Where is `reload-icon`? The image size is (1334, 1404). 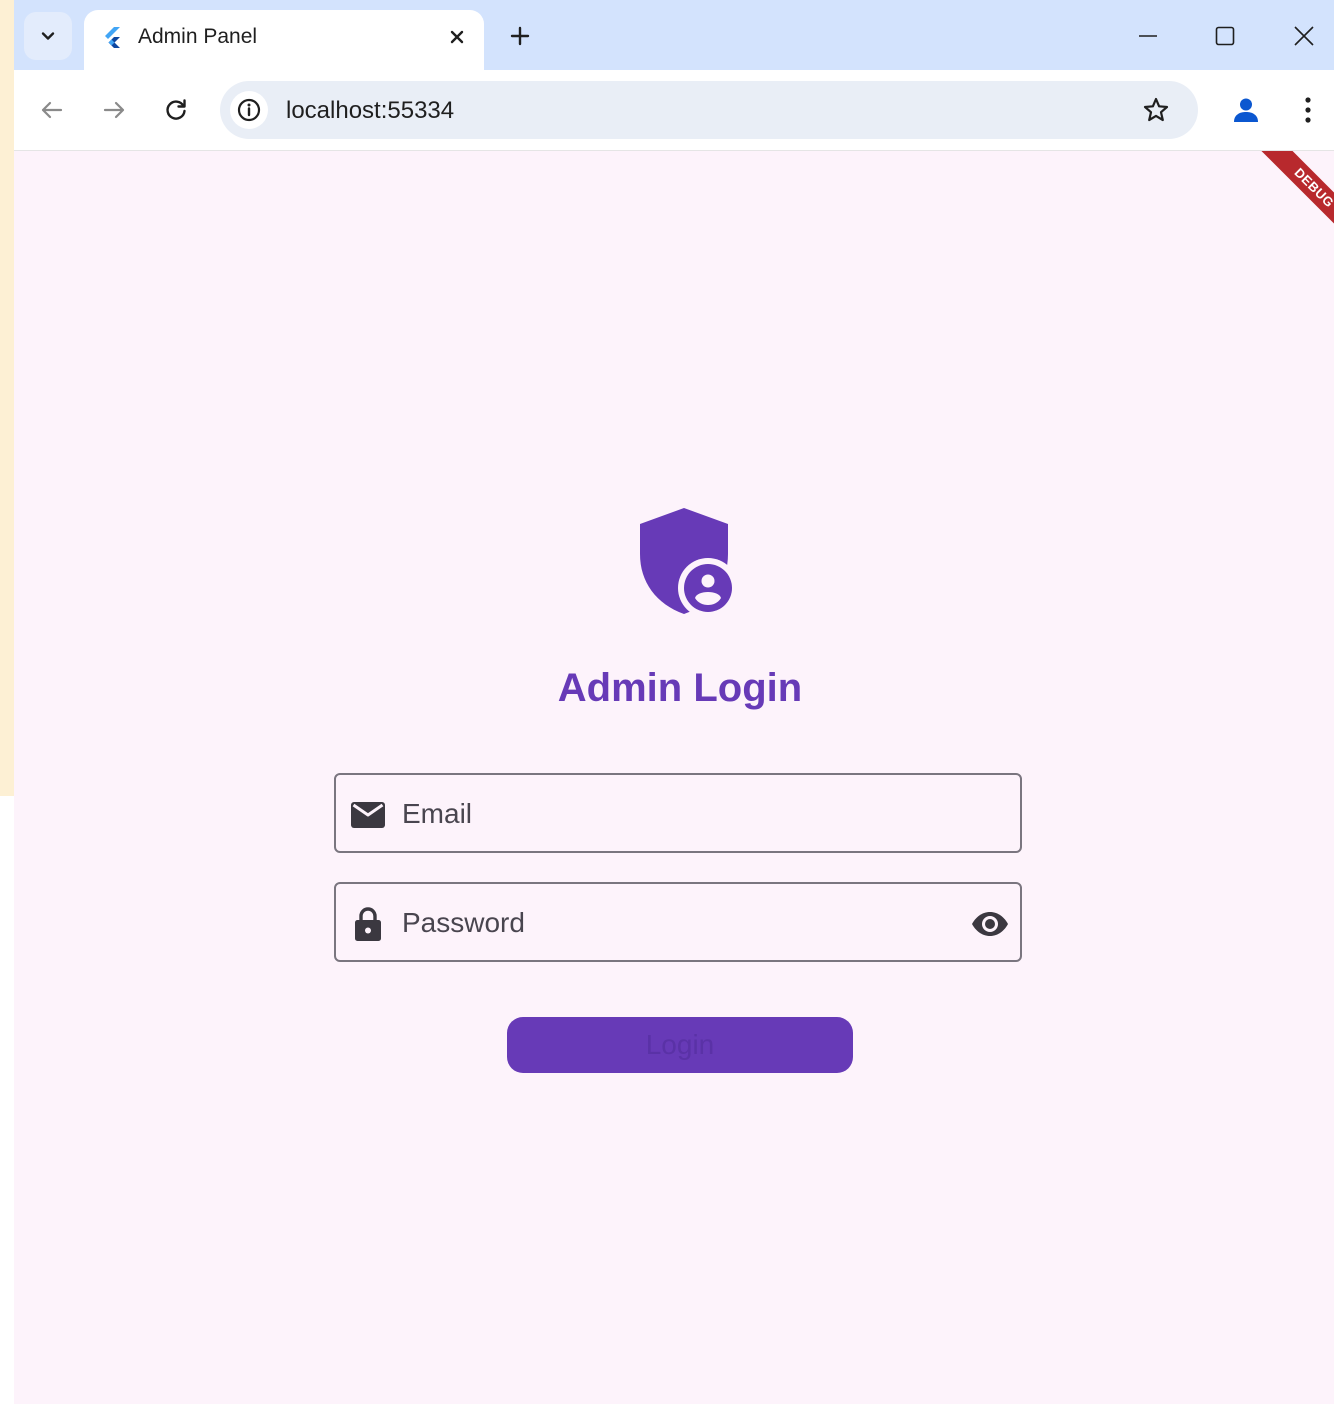 reload-icon is located at coordinates (176, 109).